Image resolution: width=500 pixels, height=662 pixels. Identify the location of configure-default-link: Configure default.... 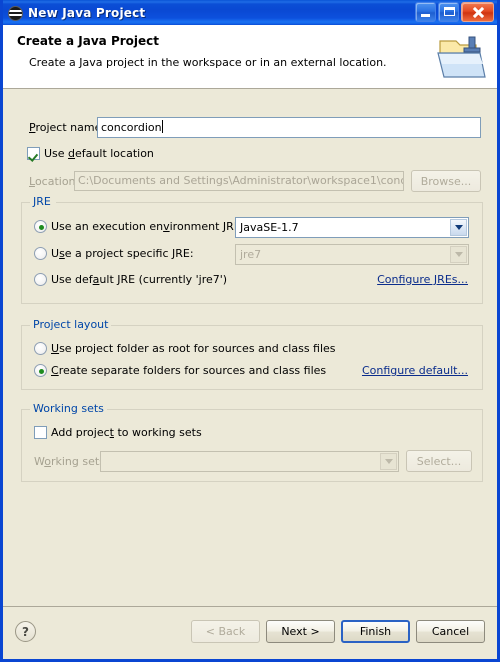
(415, 370).